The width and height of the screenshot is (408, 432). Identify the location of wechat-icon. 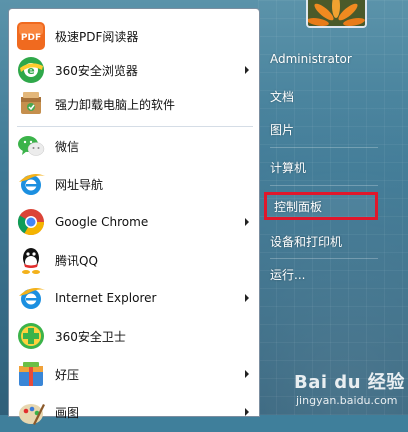
(31, 146).